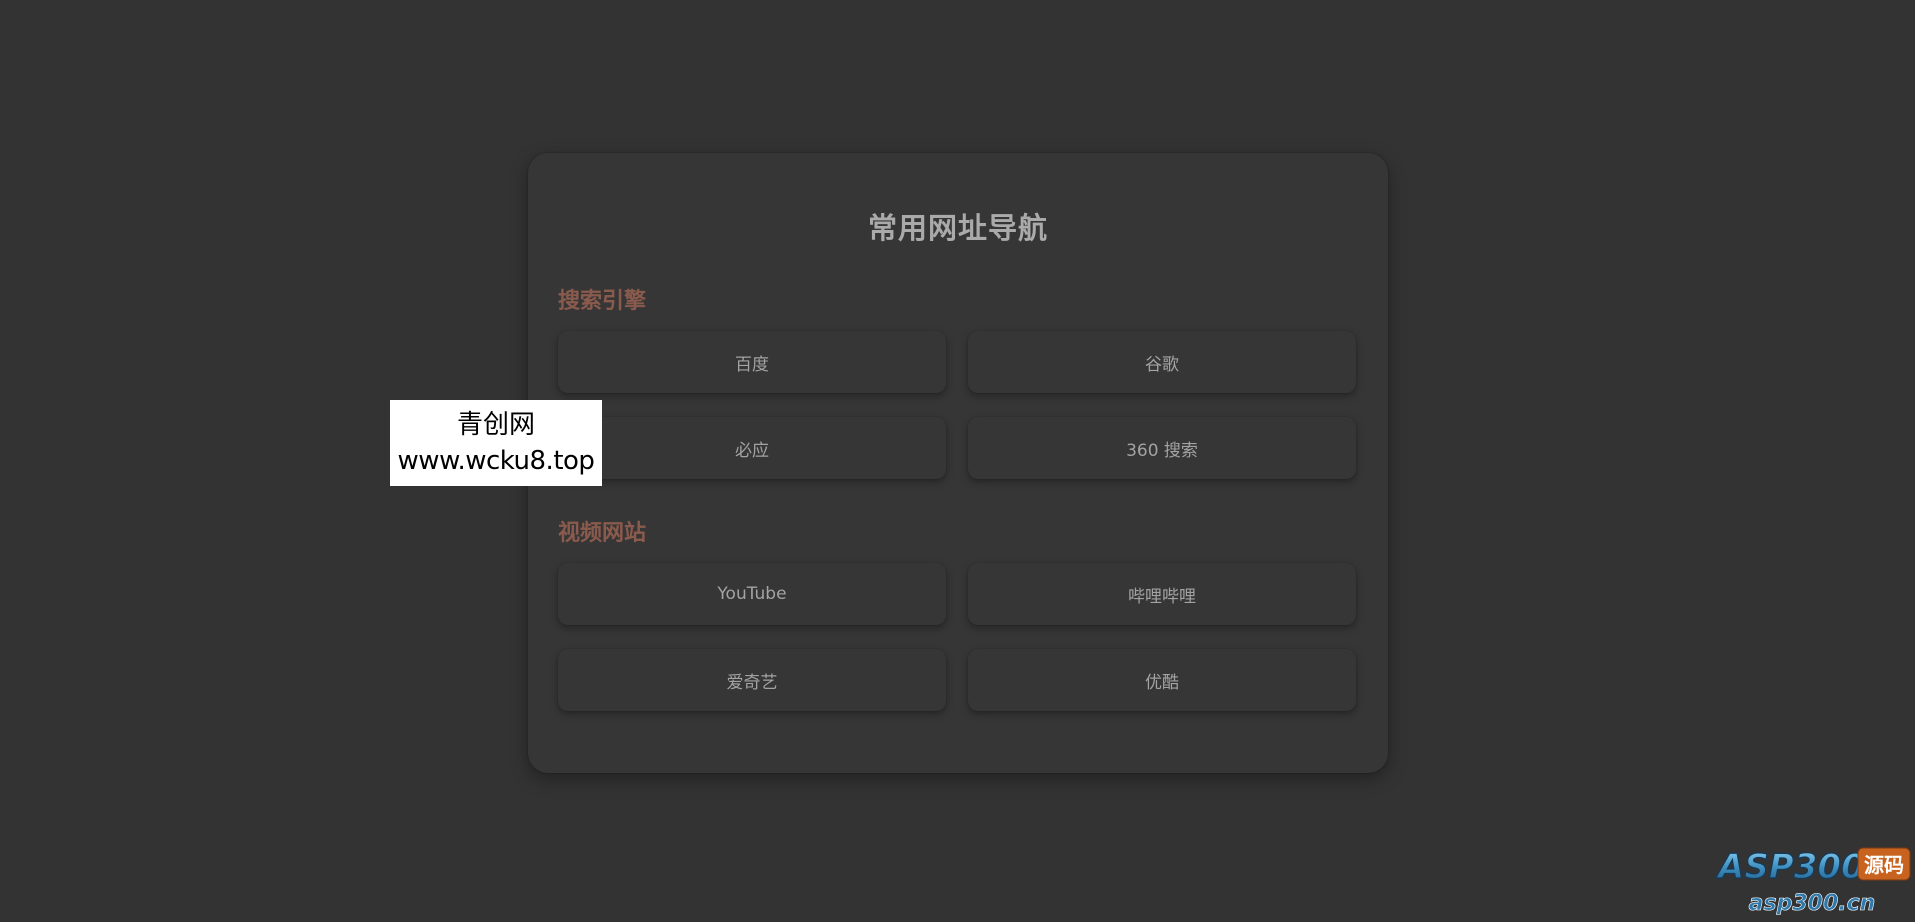  I want to click on watermark-name: 青创网, so click(495, 425).